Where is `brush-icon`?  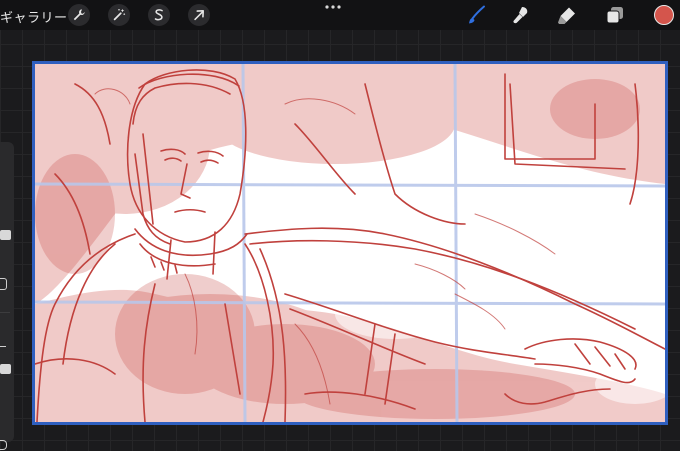 brush-icon is located at coordinates (477, 15).